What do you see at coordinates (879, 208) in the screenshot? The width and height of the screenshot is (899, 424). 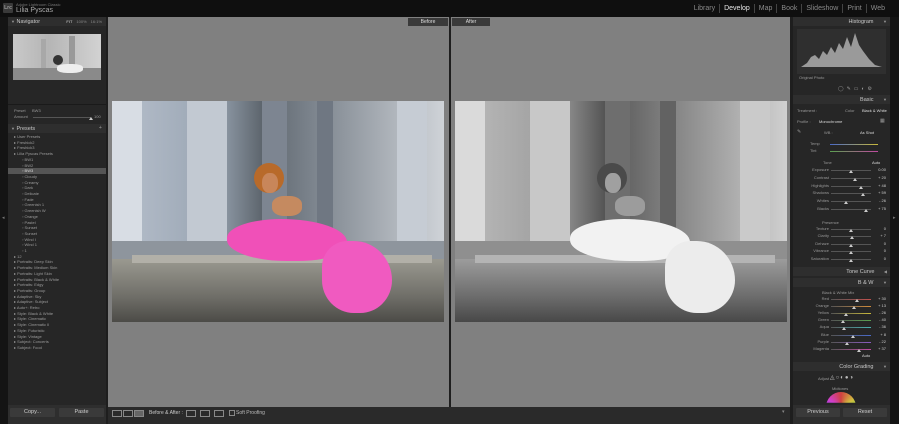 I see `slider-value: + 75` at bounding box center [879, 208].